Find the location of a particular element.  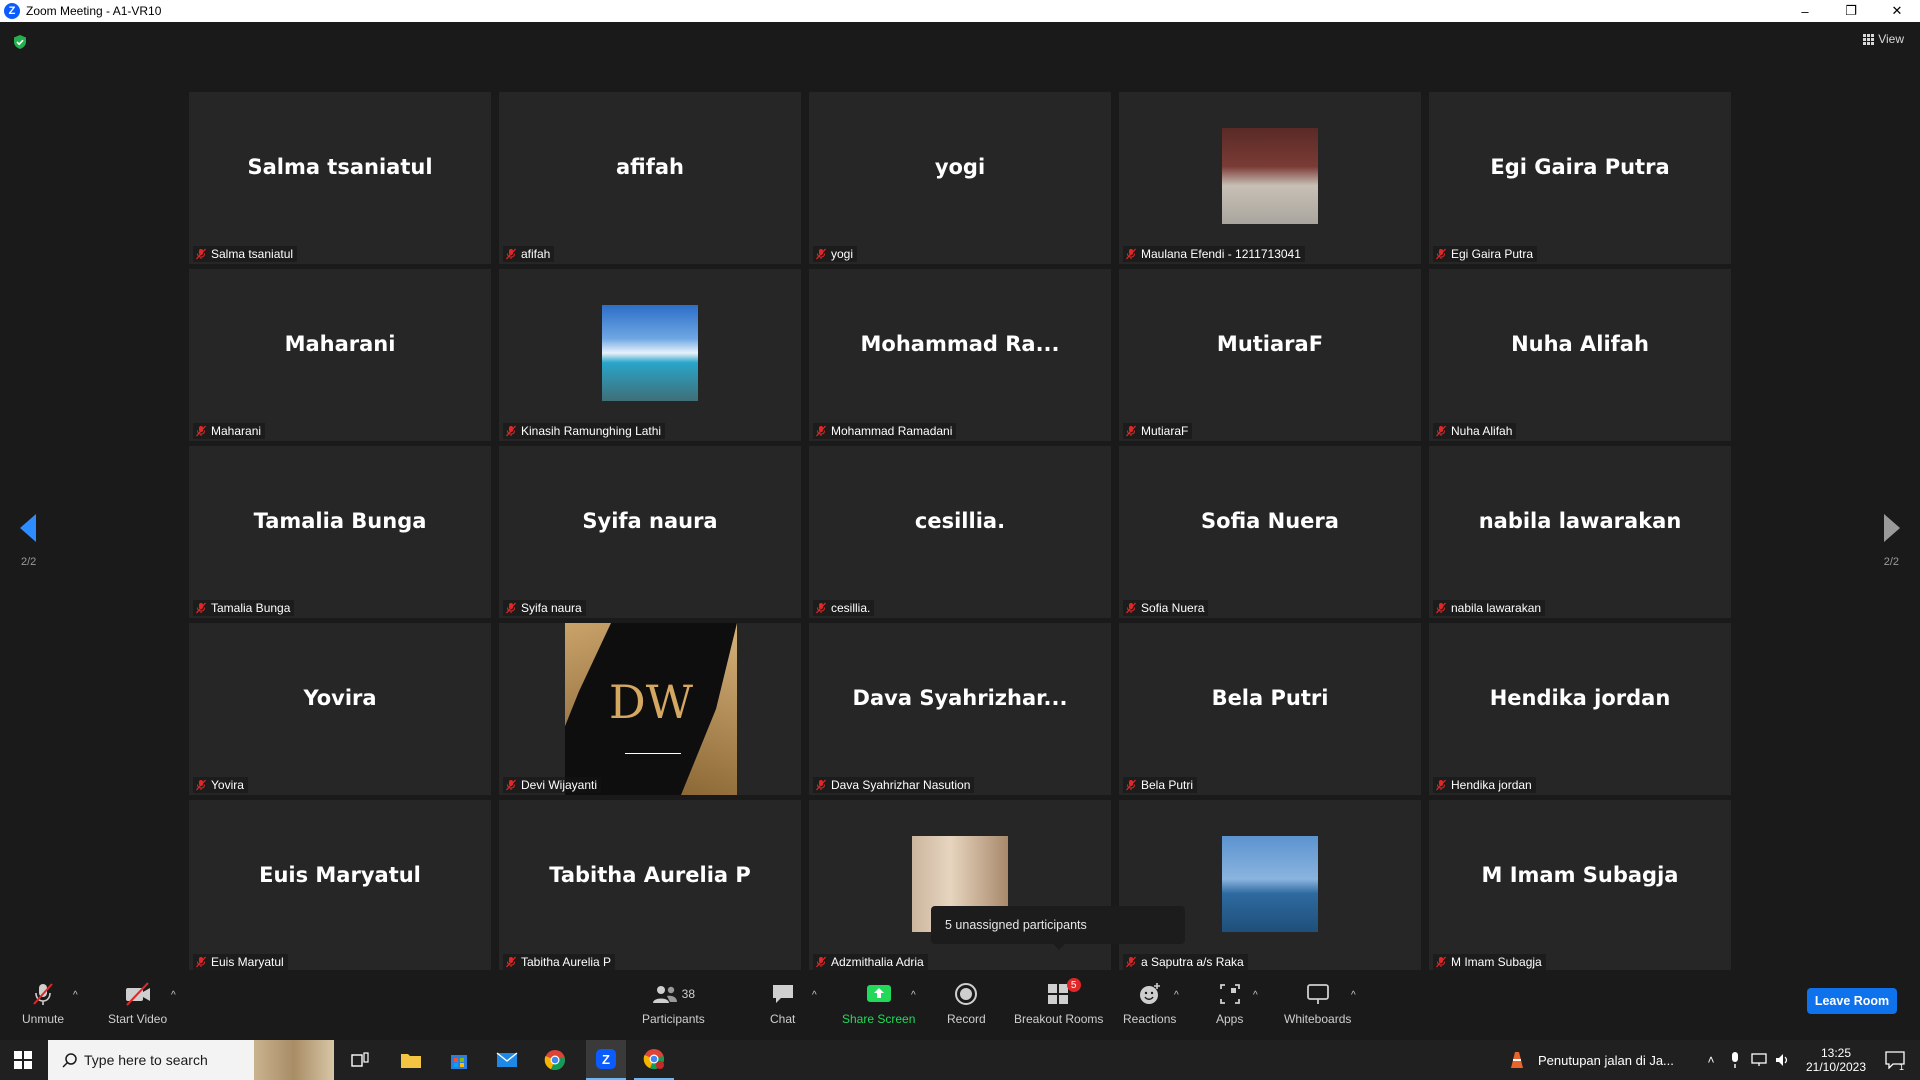

participant-tile: Tabitha Aurelia P Tabitha Aurelia P is located at coordinates (650, 886).